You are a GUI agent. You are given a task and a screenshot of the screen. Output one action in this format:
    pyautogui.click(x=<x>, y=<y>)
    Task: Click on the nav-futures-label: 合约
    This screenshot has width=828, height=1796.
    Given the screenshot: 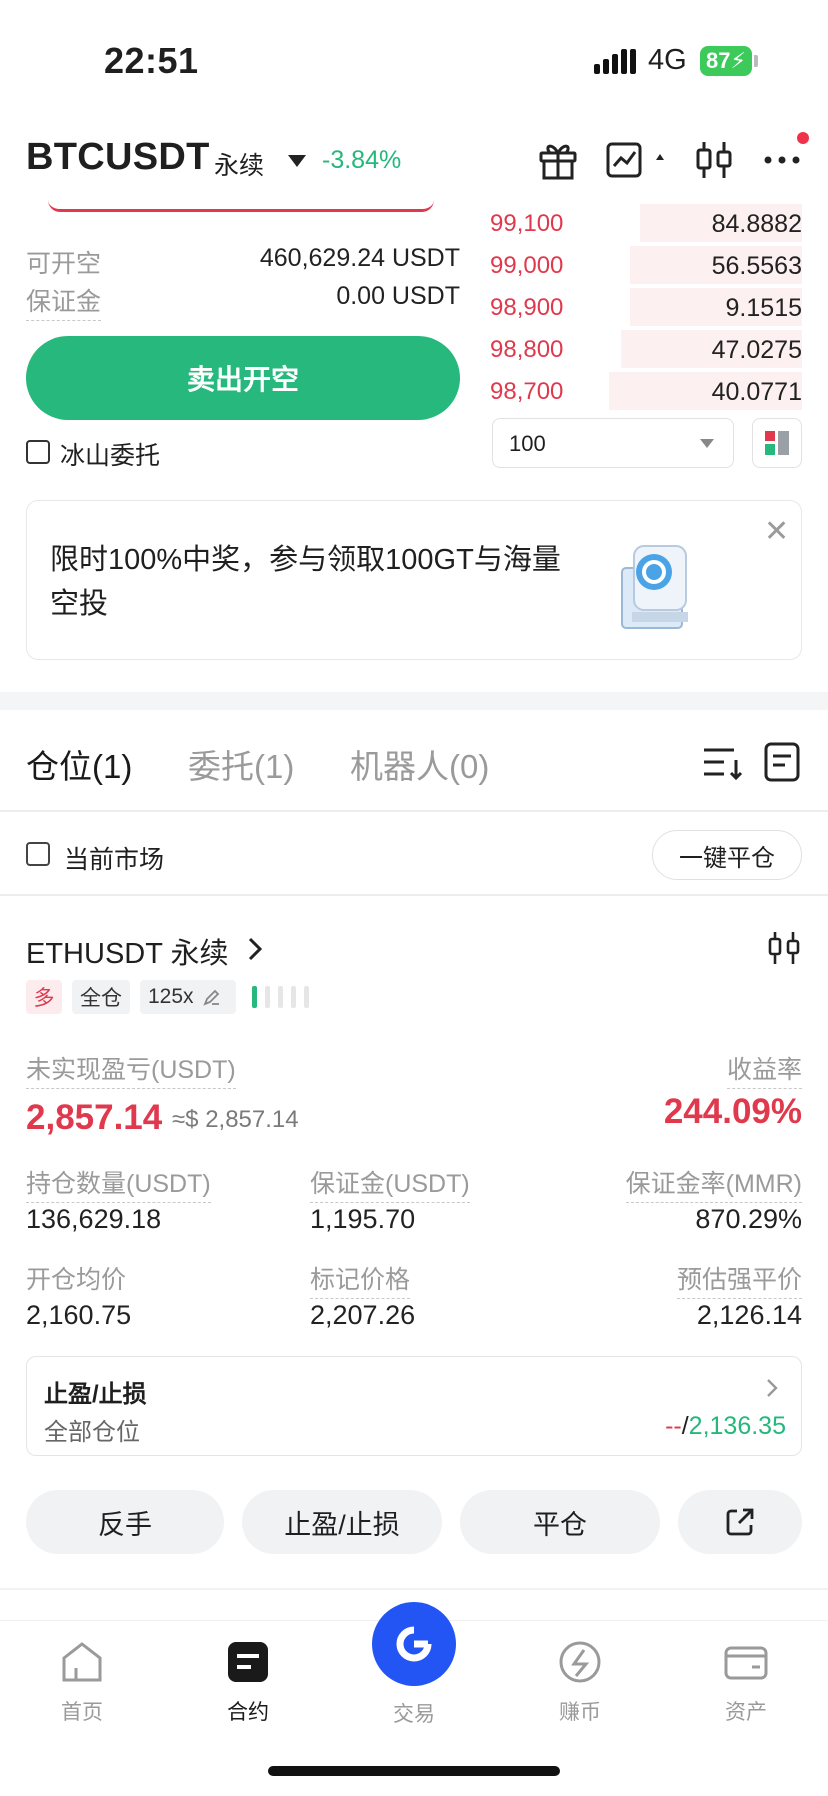 What is the action you would take?
    pyautogui.click(x=248, y=1712)
    